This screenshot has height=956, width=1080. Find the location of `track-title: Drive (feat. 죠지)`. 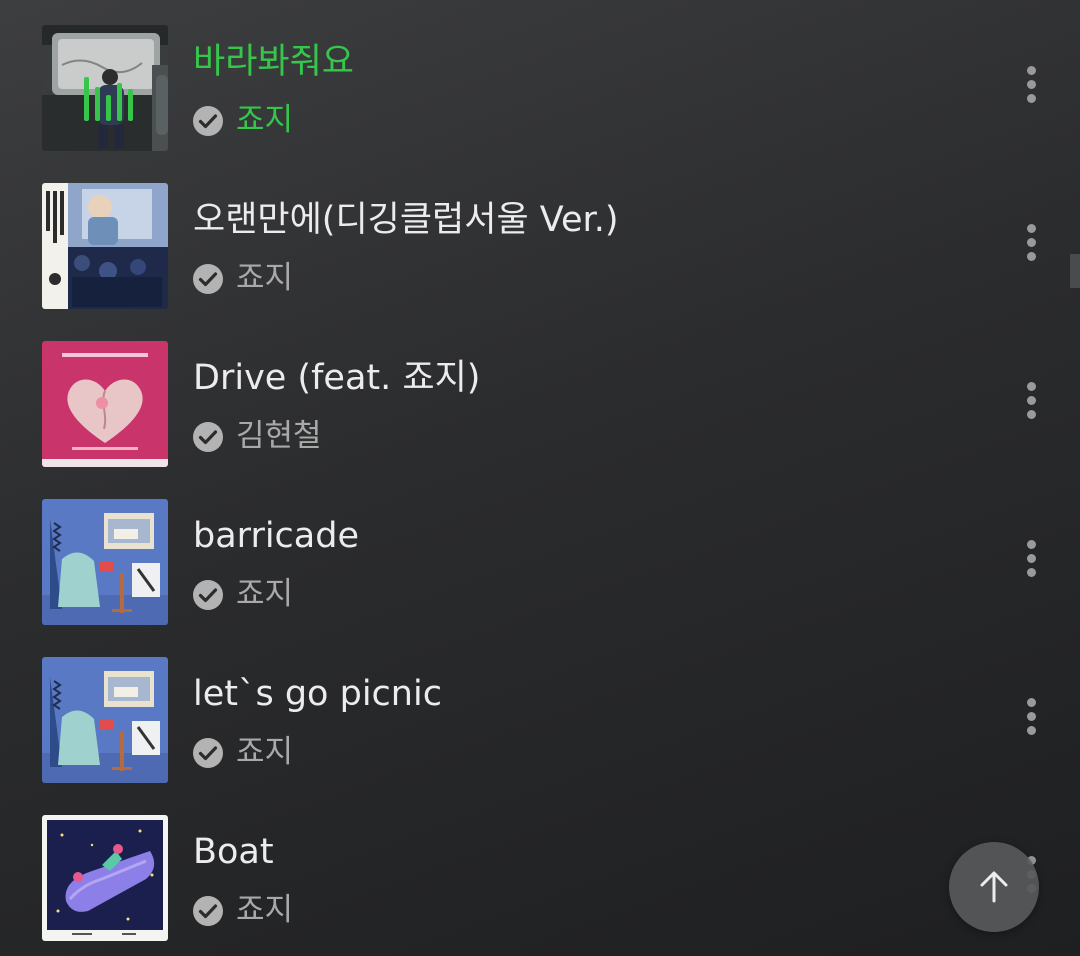

track-title: Drive (feat. 죠지) is located at coordinates (337, 378).